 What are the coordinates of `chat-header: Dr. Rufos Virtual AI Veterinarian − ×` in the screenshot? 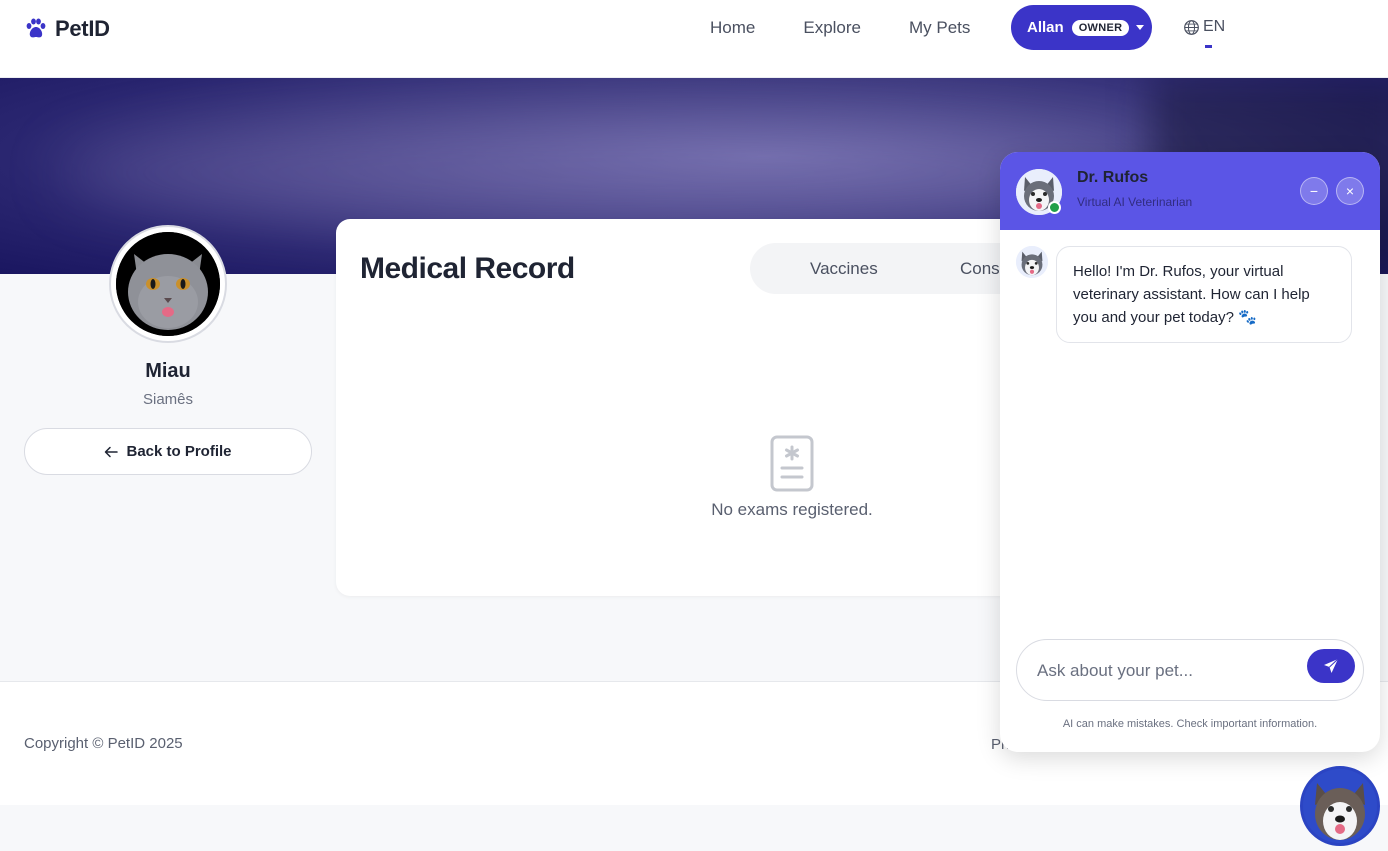 It's located at (1190, 191).